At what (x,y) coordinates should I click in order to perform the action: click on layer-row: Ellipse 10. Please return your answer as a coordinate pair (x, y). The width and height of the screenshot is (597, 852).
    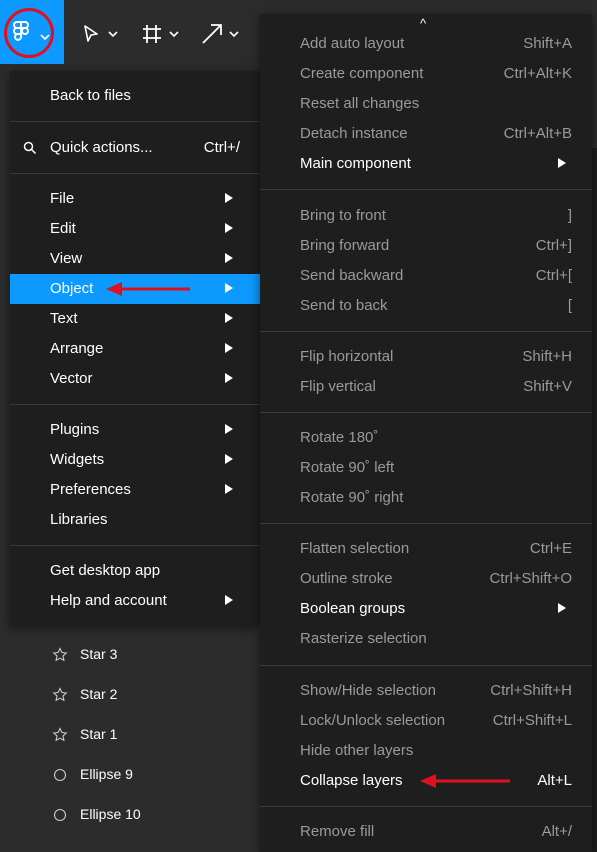
    Looking at the image, I should click on (130, 815).